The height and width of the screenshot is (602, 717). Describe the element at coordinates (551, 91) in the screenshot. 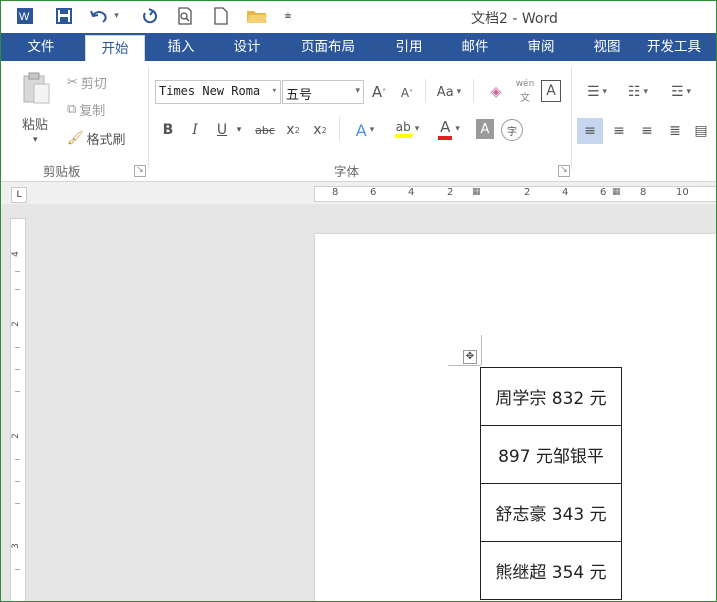

I see `character-border-icon: A` at that location.